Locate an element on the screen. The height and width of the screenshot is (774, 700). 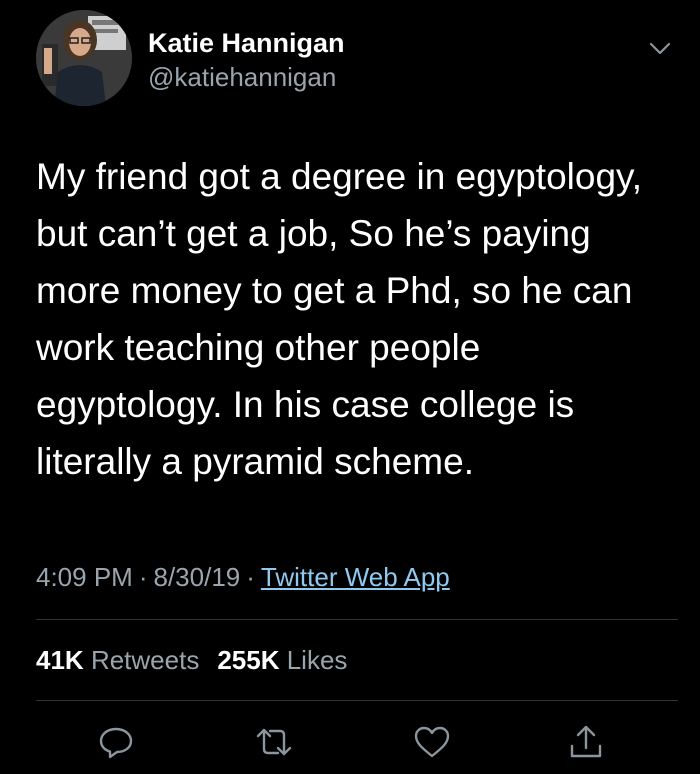
likes-stat: 255K Likes is located at coordinates (282, 660).